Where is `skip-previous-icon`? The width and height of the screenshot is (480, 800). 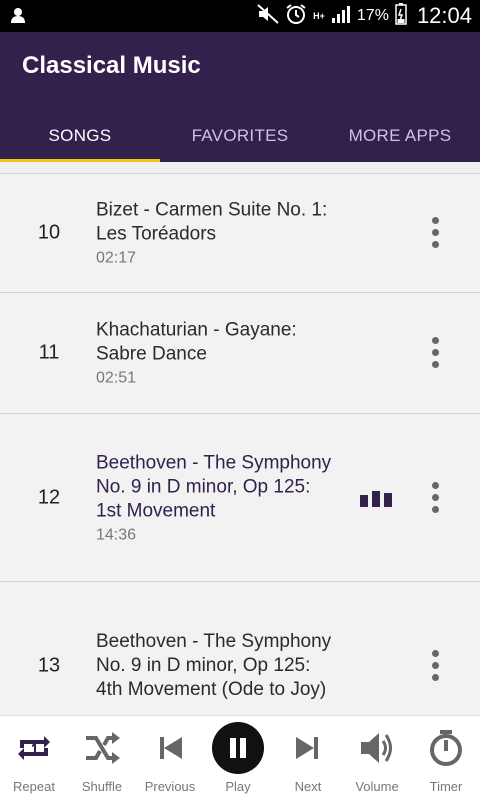
skip-previous-icon is located at coordinates (170, 748).